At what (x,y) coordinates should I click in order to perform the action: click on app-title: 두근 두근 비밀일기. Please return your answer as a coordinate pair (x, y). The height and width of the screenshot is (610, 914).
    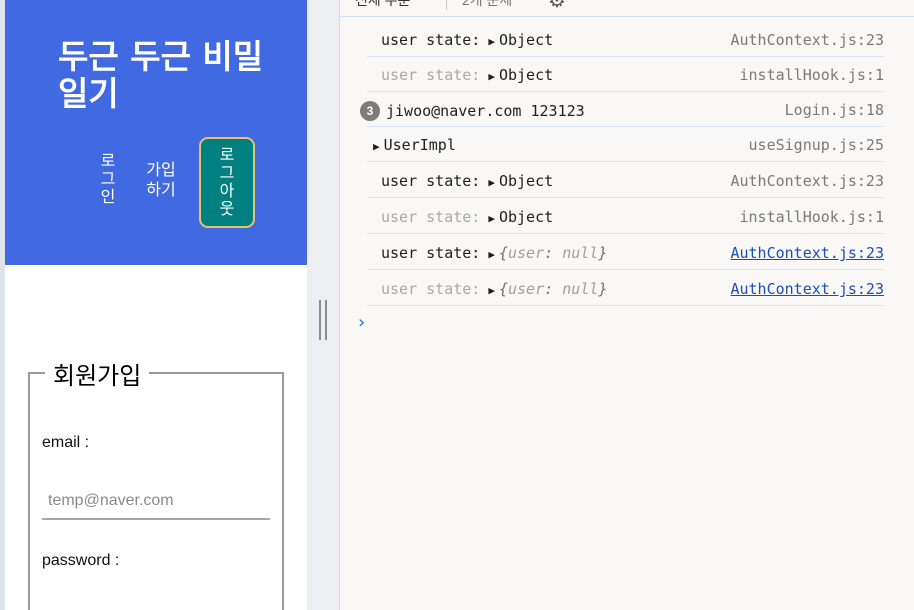
    Looking at the image, I should click on (161, 75).